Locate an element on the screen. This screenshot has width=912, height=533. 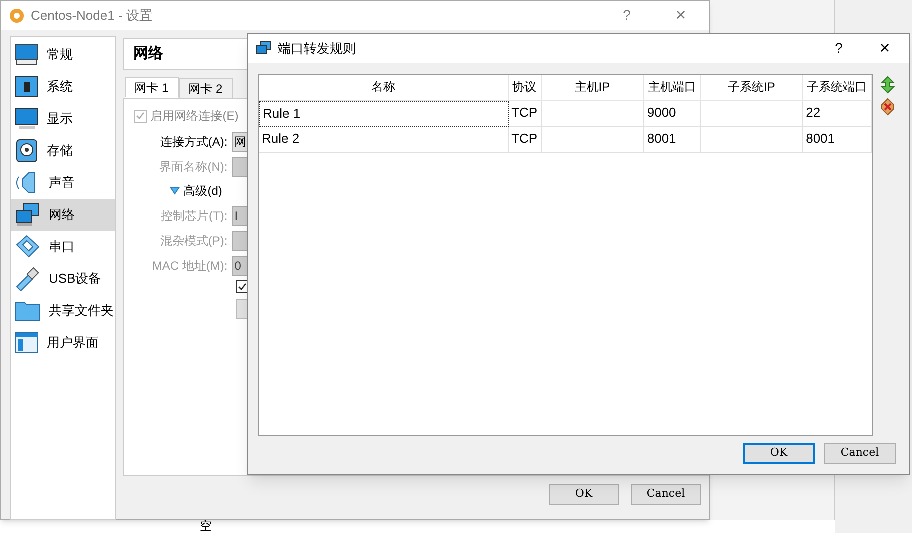
sidebar-item: 声音 is located at coordinates (63, 183).